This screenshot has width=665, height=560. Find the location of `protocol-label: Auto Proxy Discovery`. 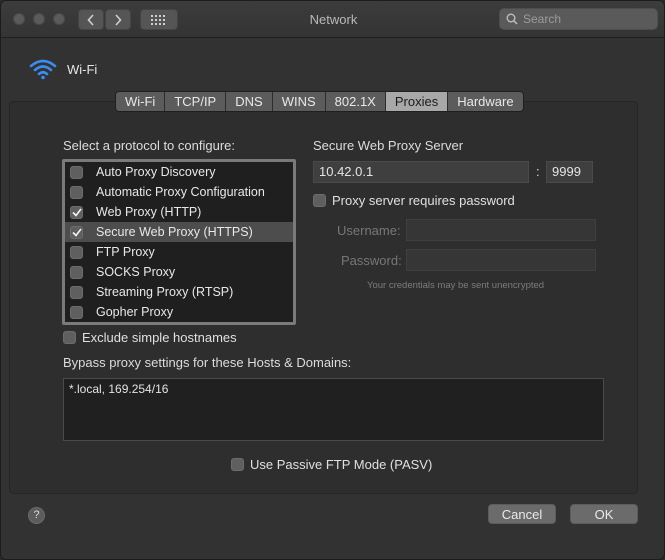

protocol-label: Auto Proxy Discovery is located at coordinates (156, 172).